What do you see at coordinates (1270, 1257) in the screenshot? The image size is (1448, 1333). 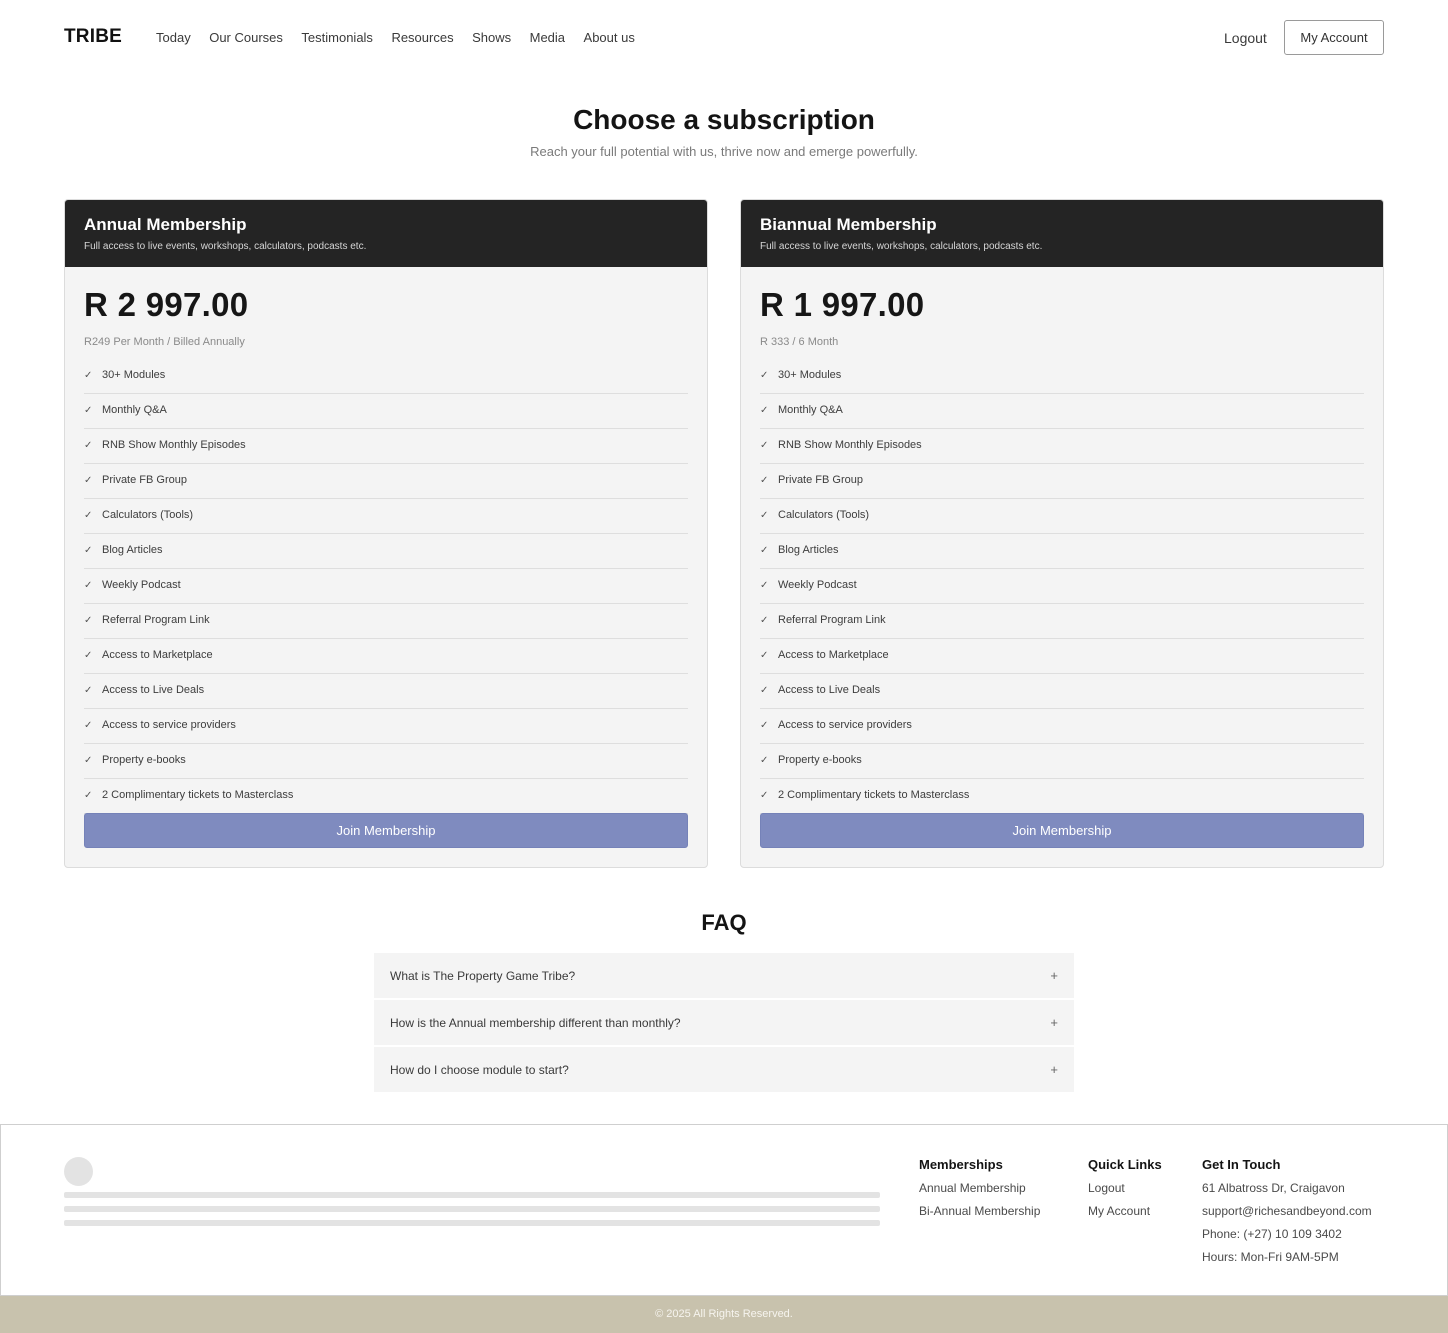 I see `footer-hours: Hours: Mon-Fri 9AM-5PM` at bounding box center [1270, 1257].